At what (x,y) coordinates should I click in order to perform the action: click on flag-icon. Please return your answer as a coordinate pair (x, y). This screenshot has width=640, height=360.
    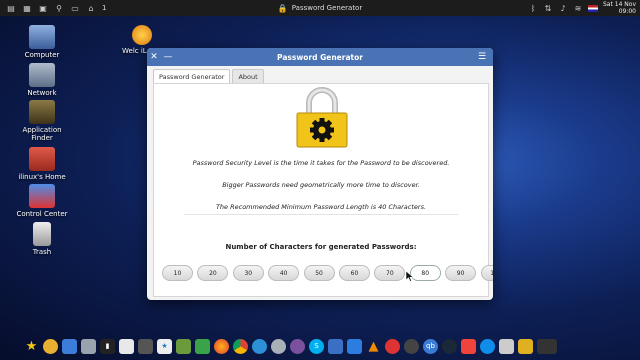
    Looking at the image, I should click on (593, 8).